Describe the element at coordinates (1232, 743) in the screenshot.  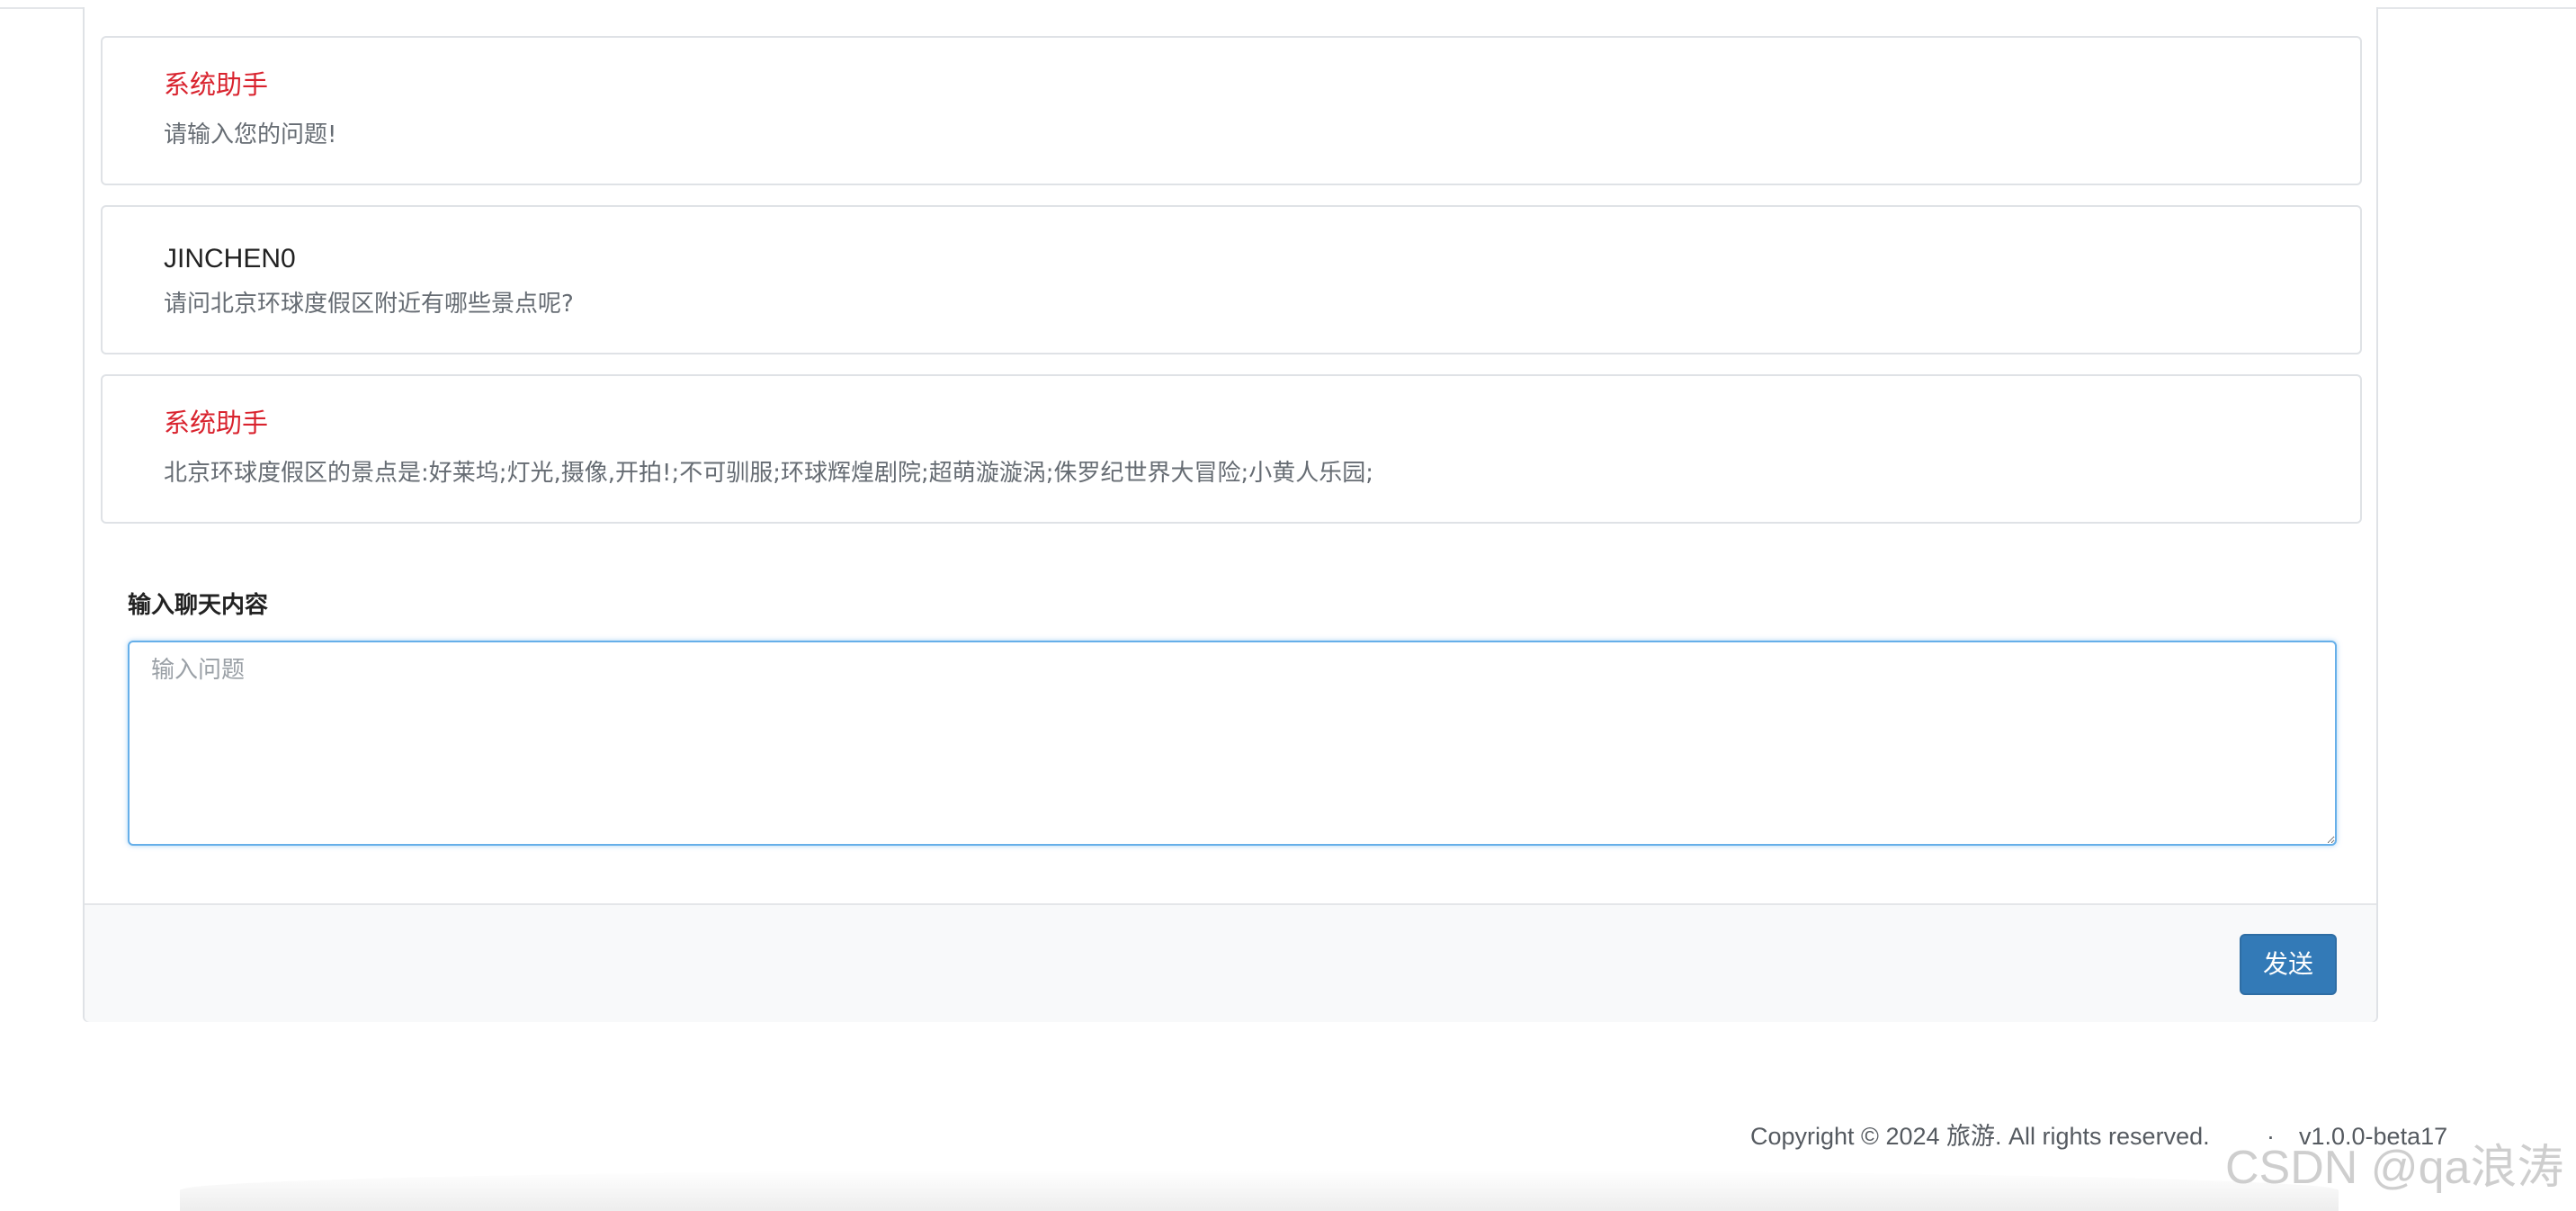
I see `chat-input` at that location.